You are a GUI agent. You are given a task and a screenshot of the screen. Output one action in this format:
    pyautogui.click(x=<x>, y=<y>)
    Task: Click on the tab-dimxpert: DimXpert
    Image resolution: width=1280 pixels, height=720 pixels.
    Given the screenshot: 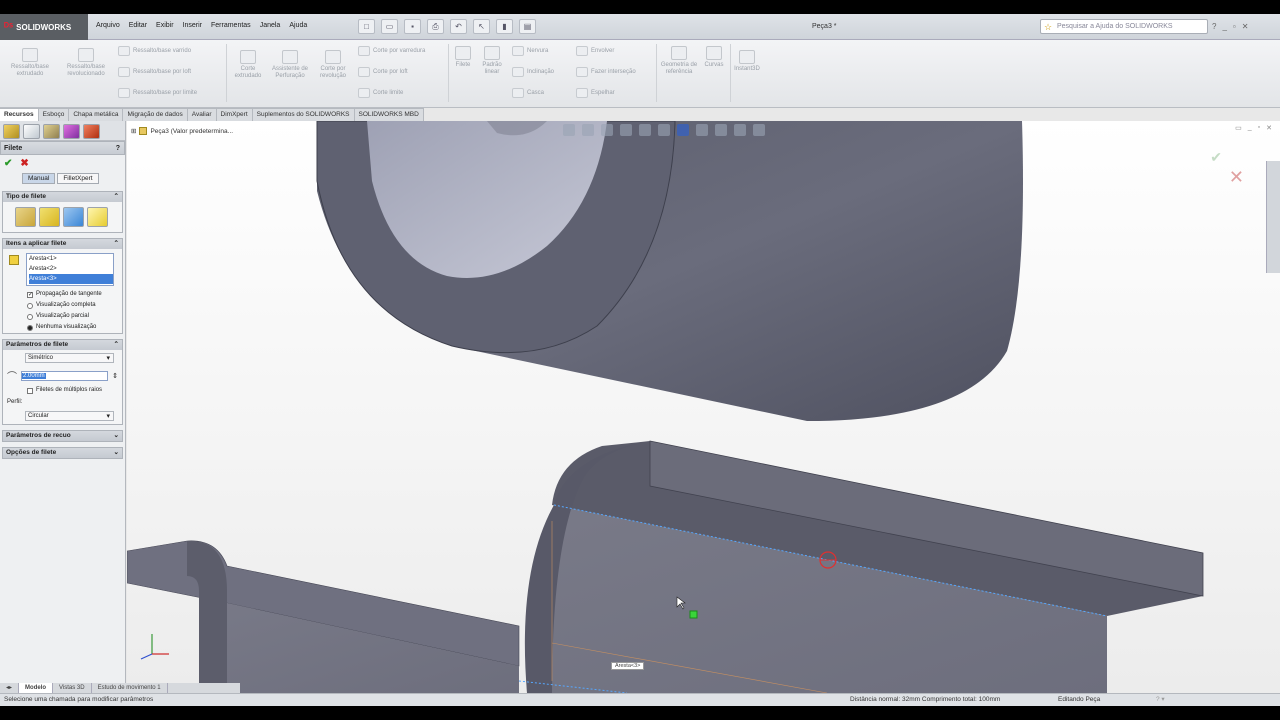 What is the action you would take?
    pyautogui.click(x=234, y=114)
    